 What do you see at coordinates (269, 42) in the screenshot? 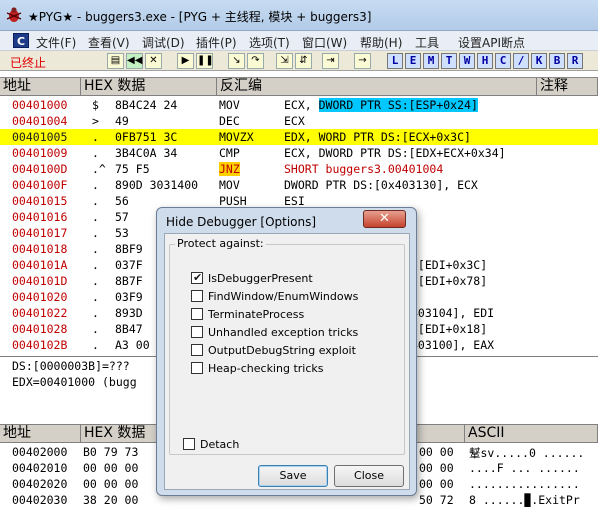
I see `menu-options: 选项(T)` at bounding box center [269, 42].